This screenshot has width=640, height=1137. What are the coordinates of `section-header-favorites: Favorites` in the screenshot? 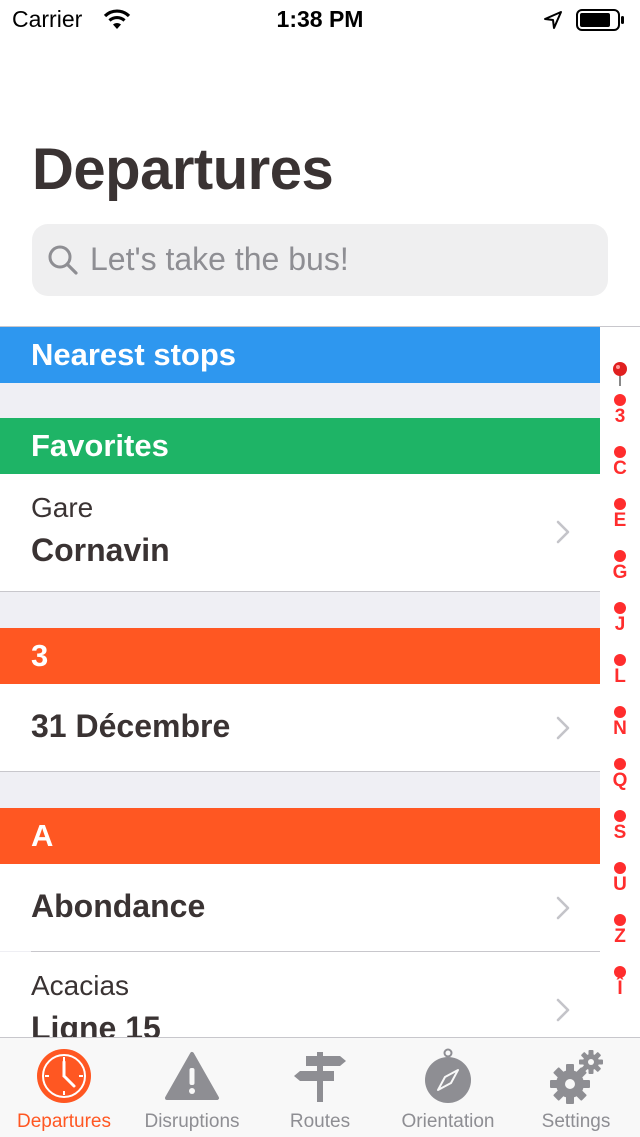 It's located at (300, 446).